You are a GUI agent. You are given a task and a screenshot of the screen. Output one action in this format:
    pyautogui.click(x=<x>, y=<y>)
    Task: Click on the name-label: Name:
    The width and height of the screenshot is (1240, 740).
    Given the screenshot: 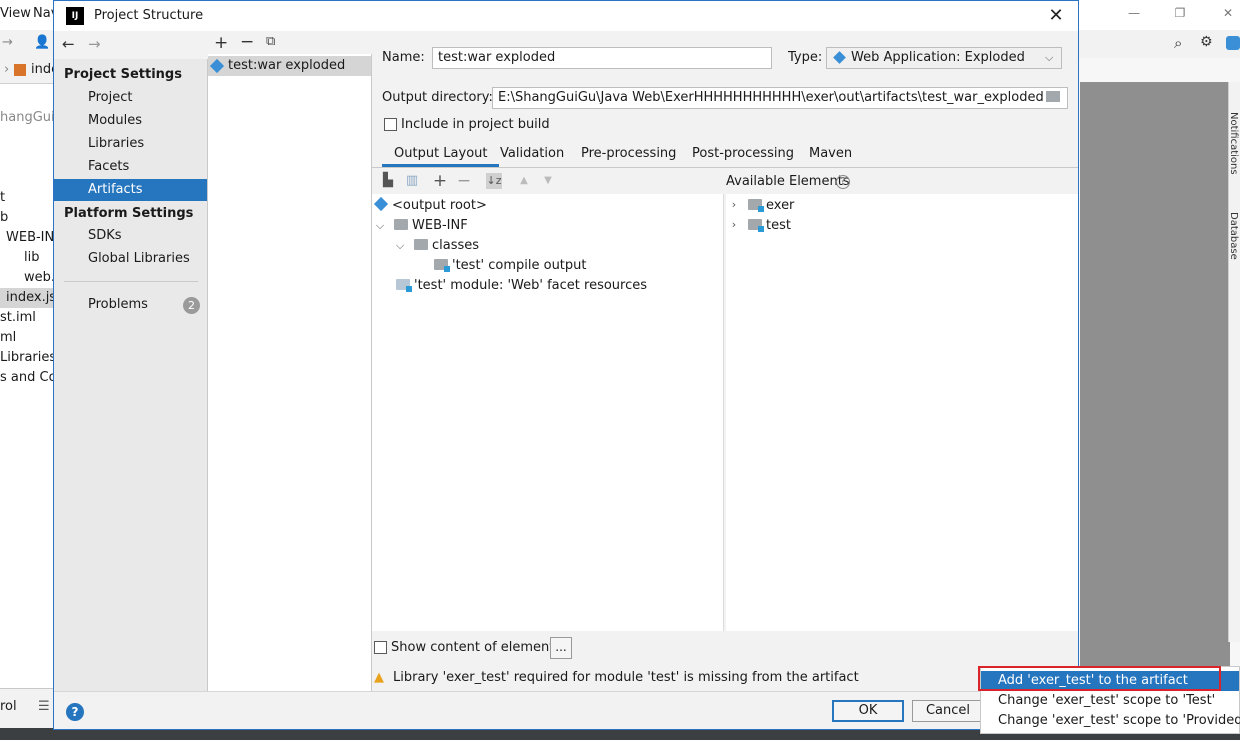 What is the action you would take?
    pyautogui.click(x=403, y=57)
    